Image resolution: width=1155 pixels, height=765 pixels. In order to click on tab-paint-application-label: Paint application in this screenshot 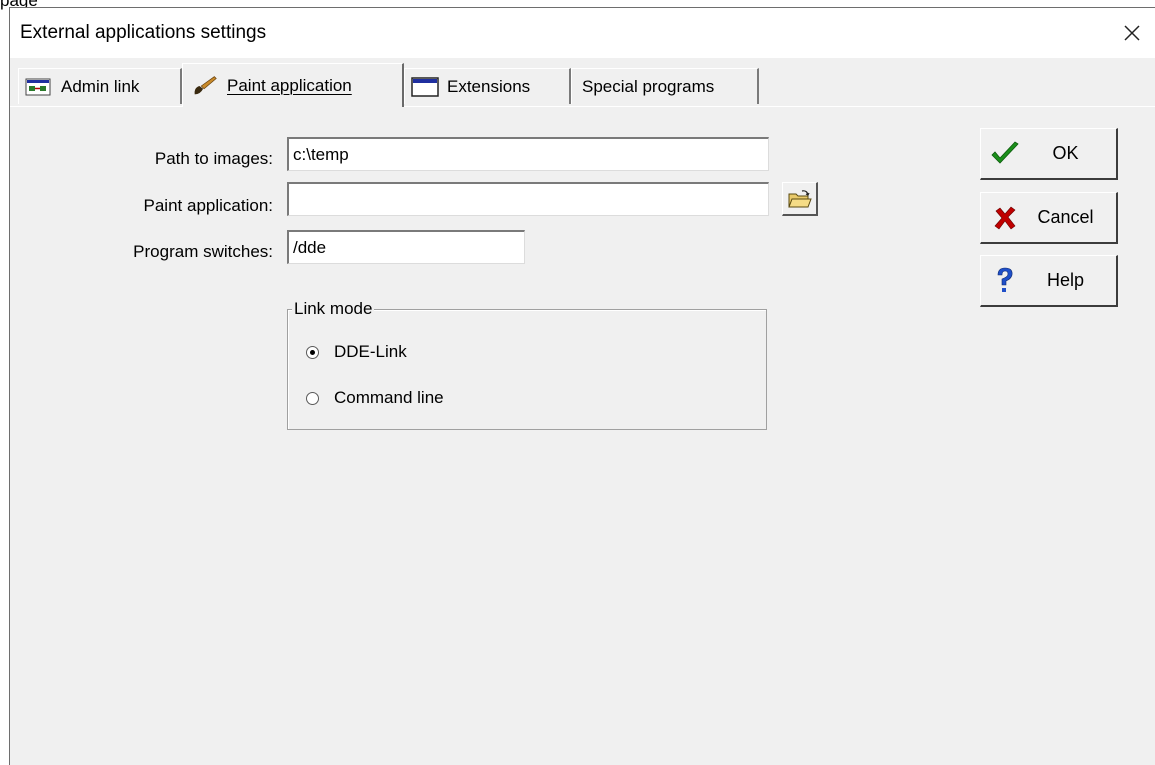, I will do `click(289, 85)`.